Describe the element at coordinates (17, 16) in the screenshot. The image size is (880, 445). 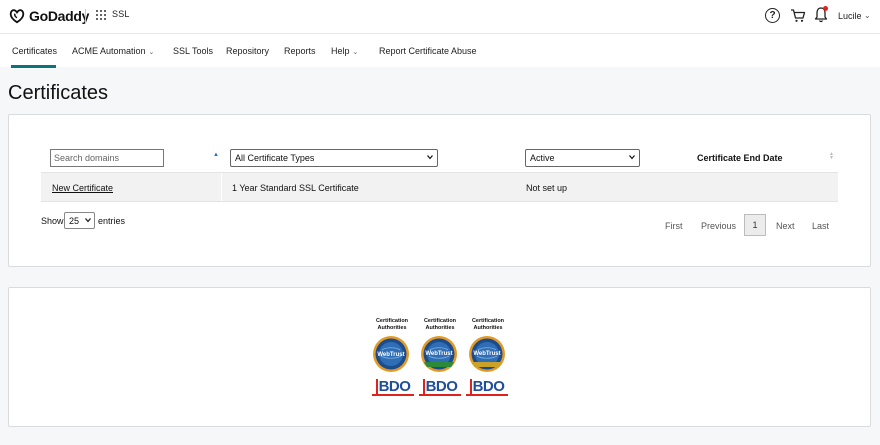
I see `godaddy-logo-icon` at that location.